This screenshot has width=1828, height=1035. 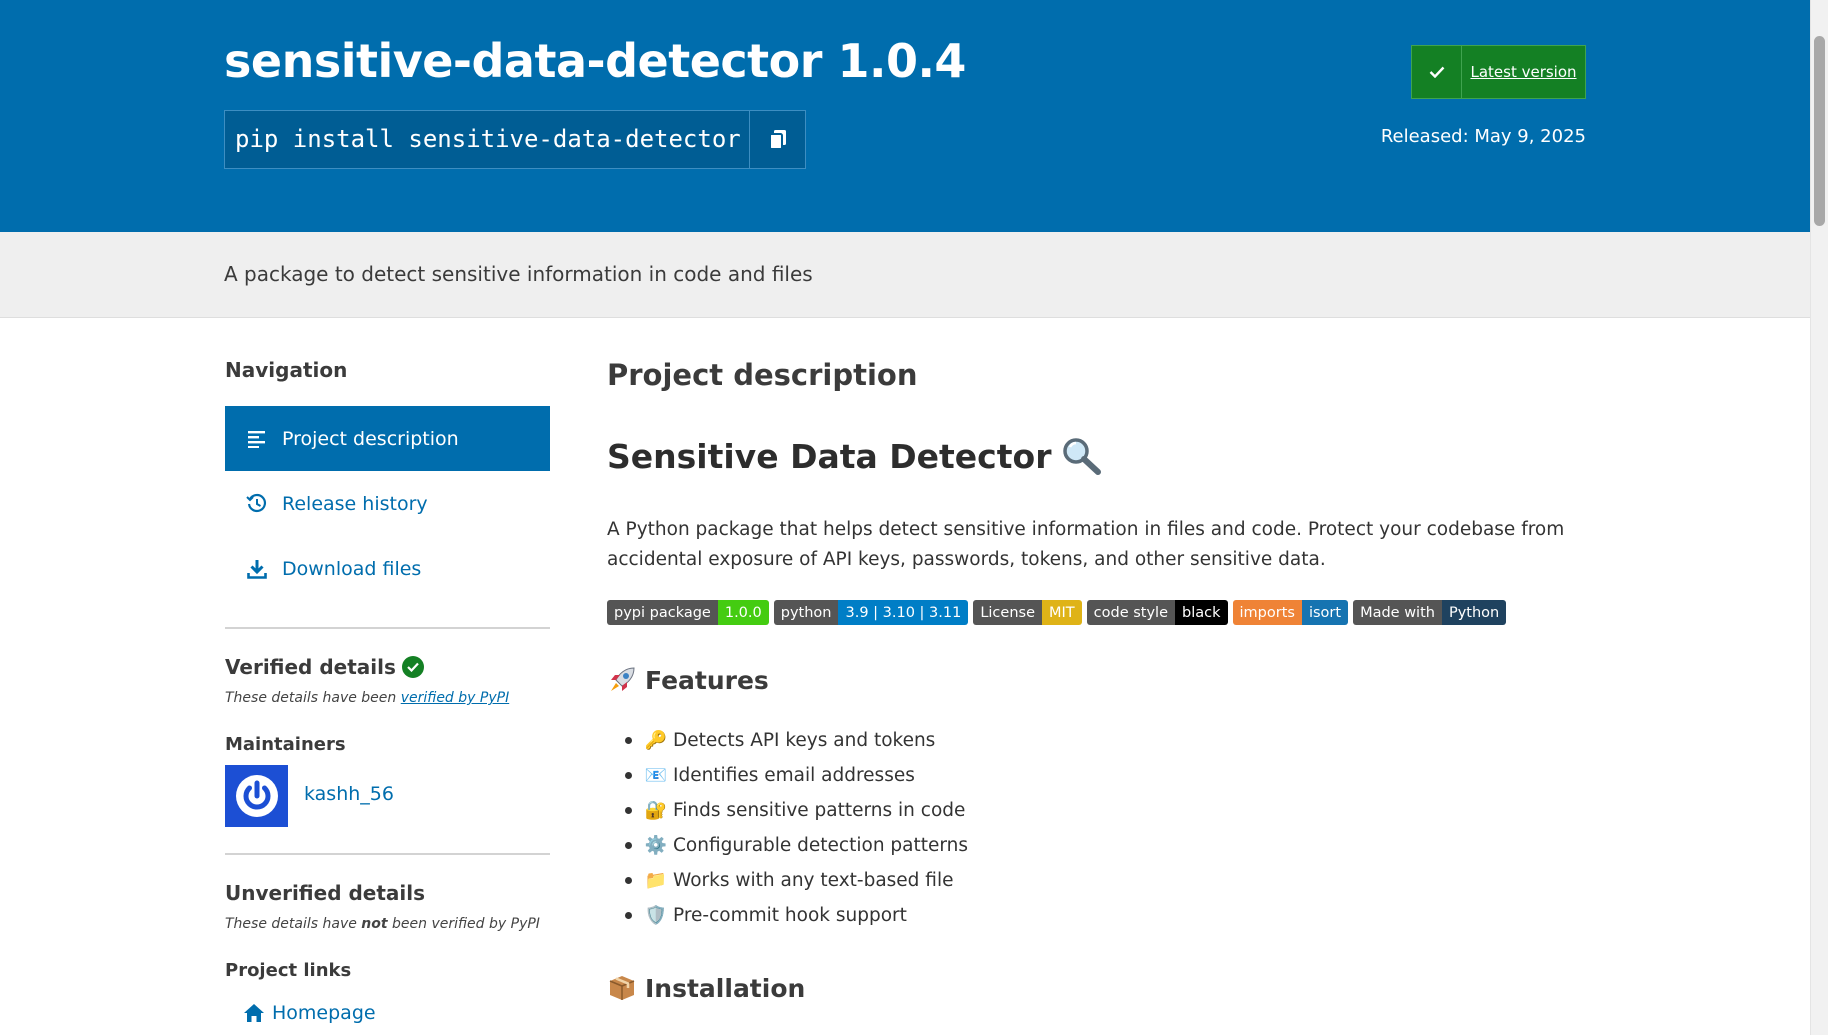 What do you see at coordinates (311, 698) in the screenshot?
I see `verified-note-text: These details have been` at bounding box center [311, 698].